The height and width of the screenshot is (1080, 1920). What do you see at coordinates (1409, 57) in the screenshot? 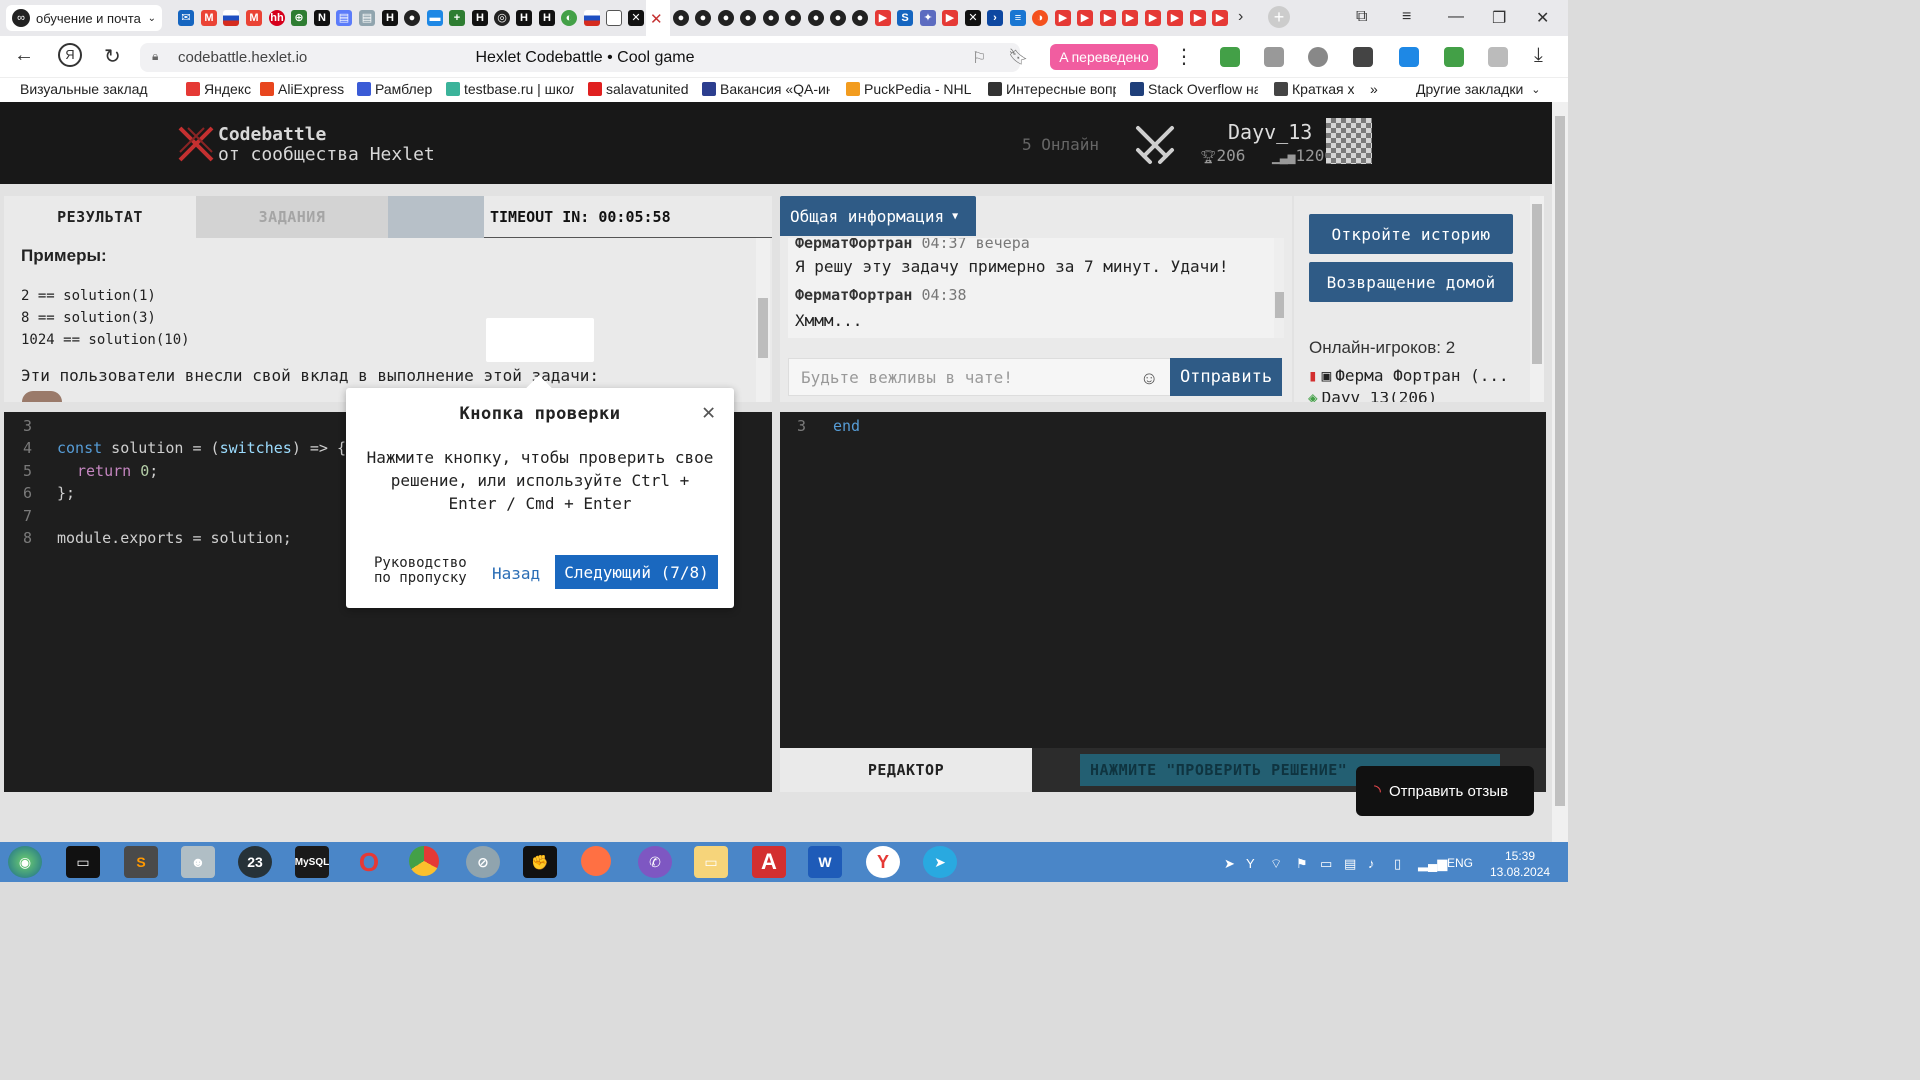
I see `translate-ext-icon` at bounding box center [1409, 57].